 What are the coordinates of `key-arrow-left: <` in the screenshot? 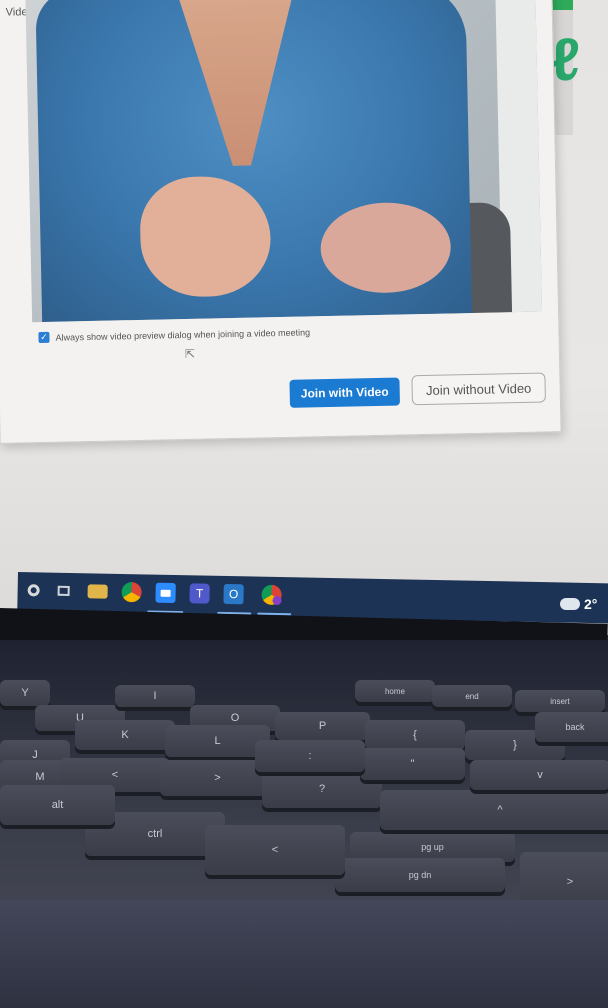 It's located at (275, 850).